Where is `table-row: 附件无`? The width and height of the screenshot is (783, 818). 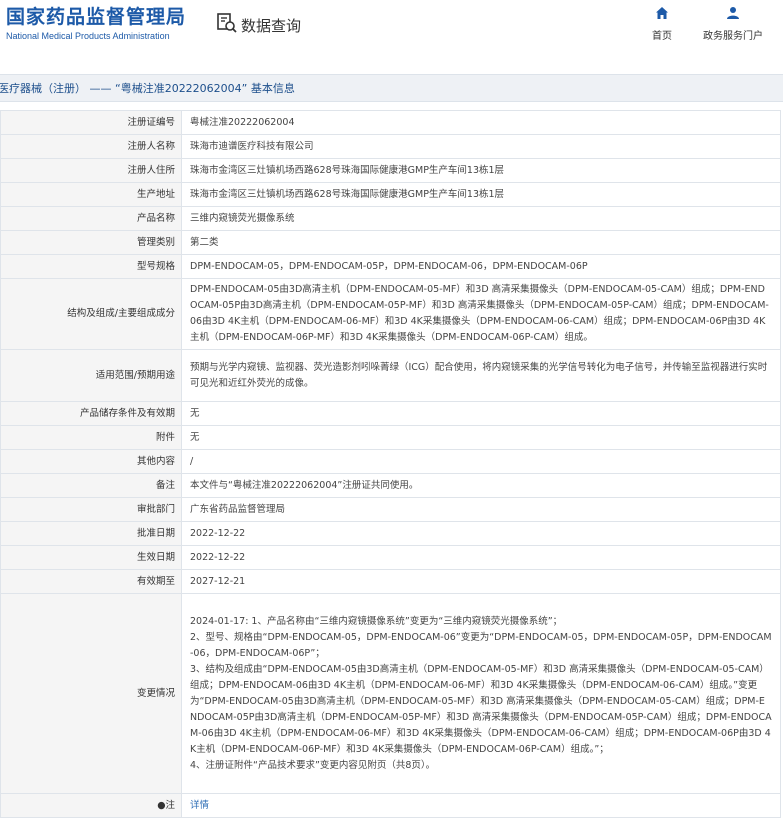 table-row: 附件无 is located at coordinates (390, 437).